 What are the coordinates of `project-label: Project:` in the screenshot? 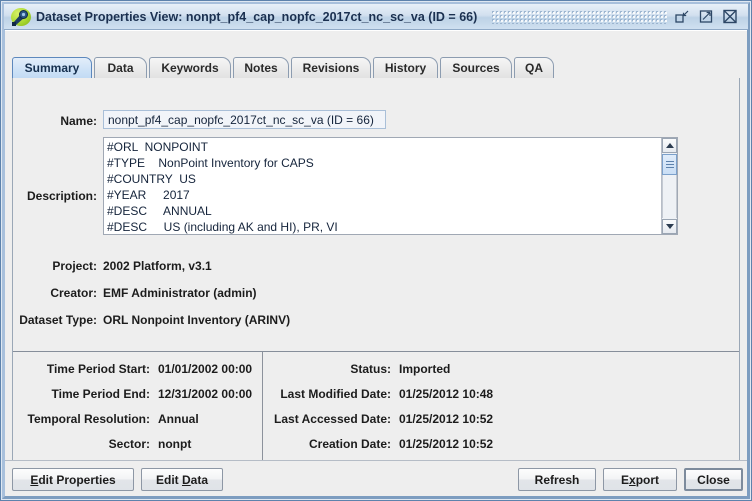 It's located at (74, 266).